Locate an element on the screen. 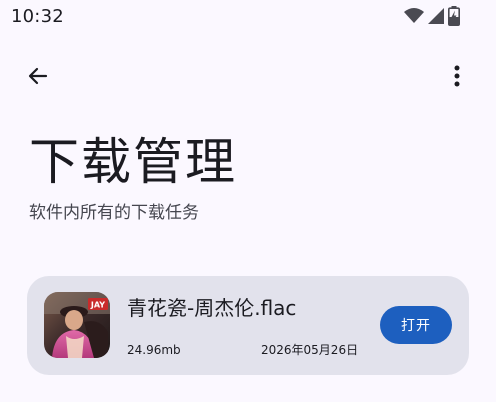  more-options-button is located at coordinates (457, 78).